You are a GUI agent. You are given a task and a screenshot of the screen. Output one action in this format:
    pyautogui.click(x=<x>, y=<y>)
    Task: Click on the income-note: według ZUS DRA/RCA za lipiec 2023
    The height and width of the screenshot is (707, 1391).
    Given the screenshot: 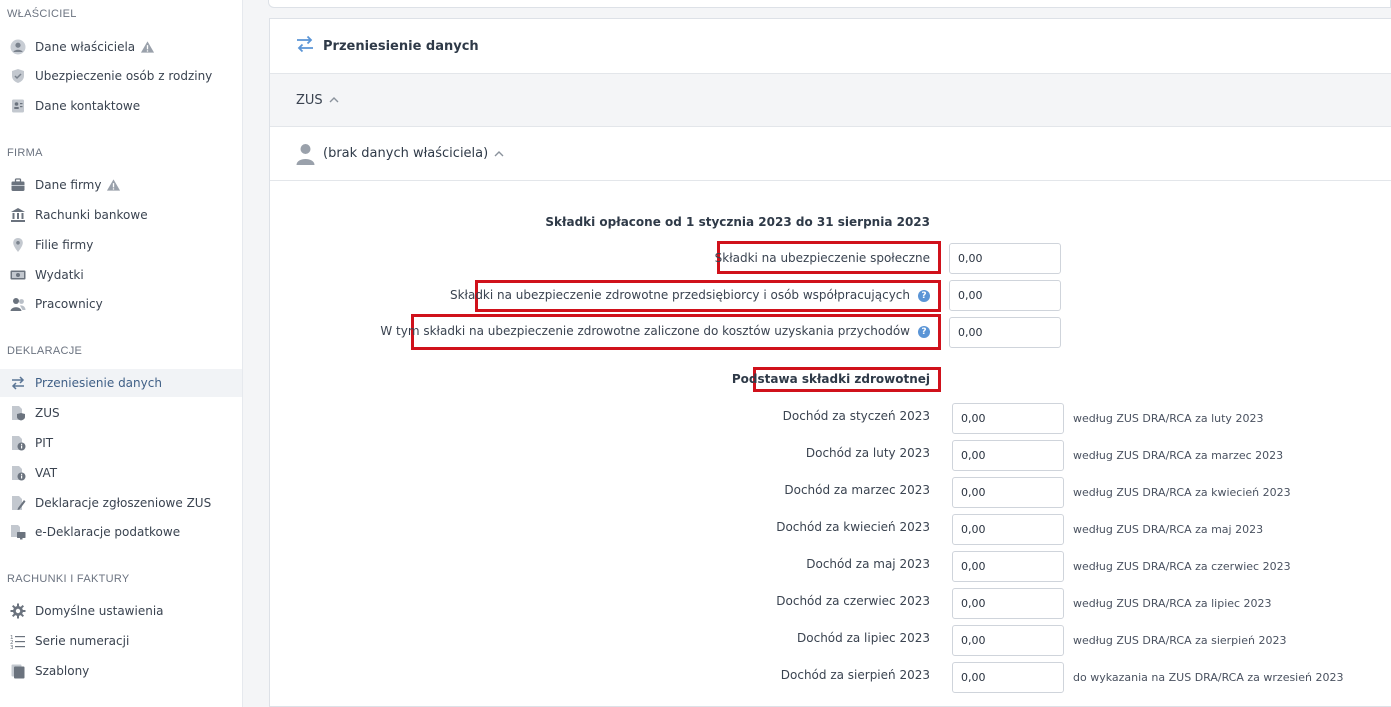 What is the action you would take?
    pyautogui.click(x=1172, y=603)
    